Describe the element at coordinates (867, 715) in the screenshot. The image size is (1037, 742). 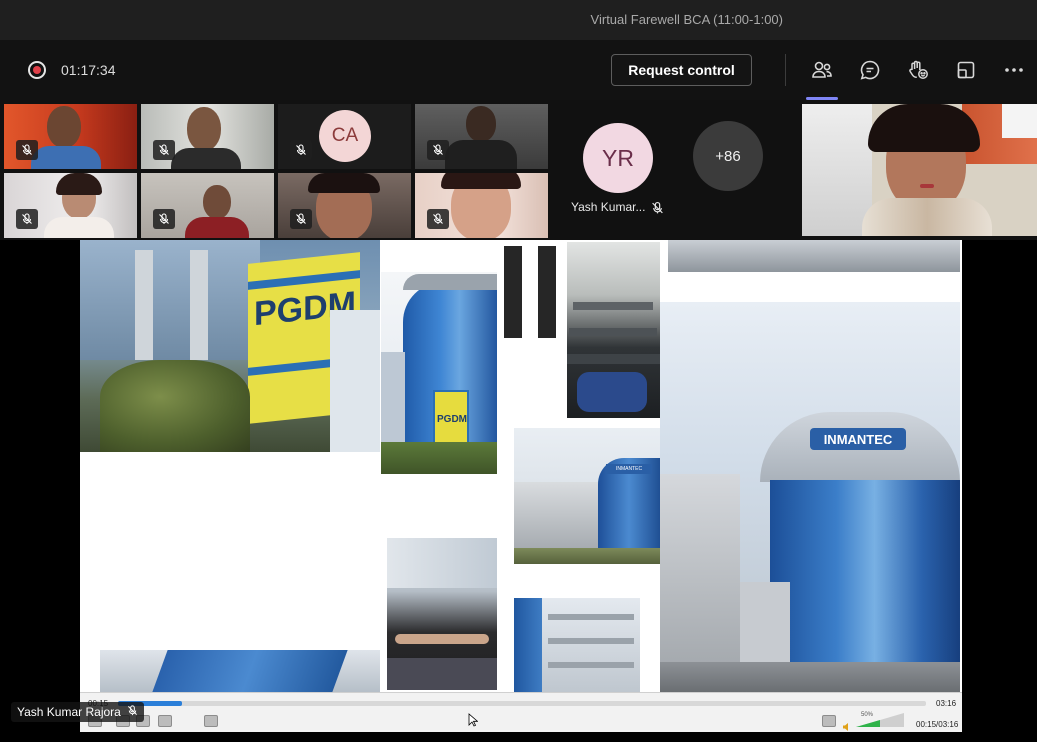
I see `volume-percent: 50%` at that location.